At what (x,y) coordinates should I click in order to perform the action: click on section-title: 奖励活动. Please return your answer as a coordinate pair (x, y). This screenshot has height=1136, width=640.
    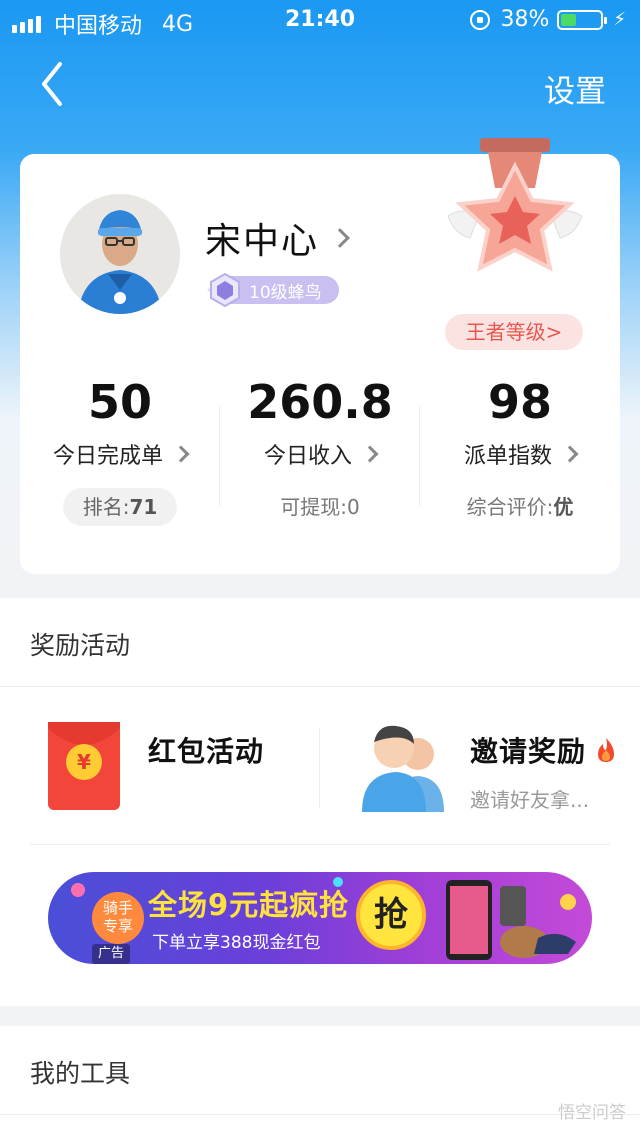
    Looking at the image, I should click on (80, 645).